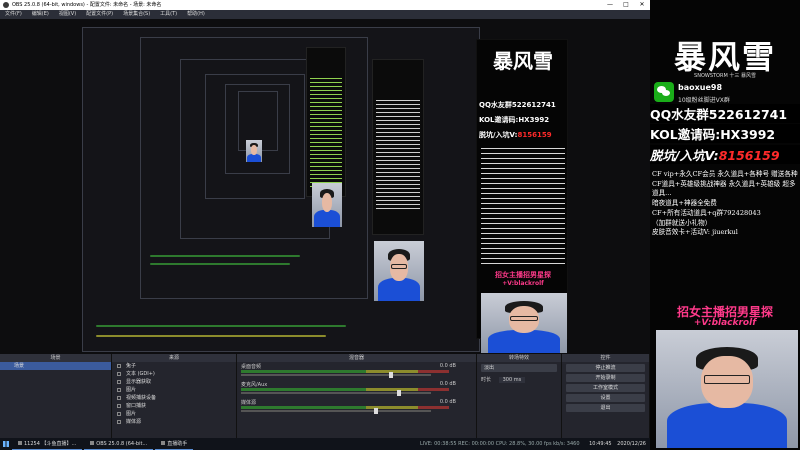 Image resolution: width=800 pixels, height=450 pixels. What do you see at coordinates (642, 5) in the screenshot?
I see `close-button: ✕` at bounding box center [642, 5].